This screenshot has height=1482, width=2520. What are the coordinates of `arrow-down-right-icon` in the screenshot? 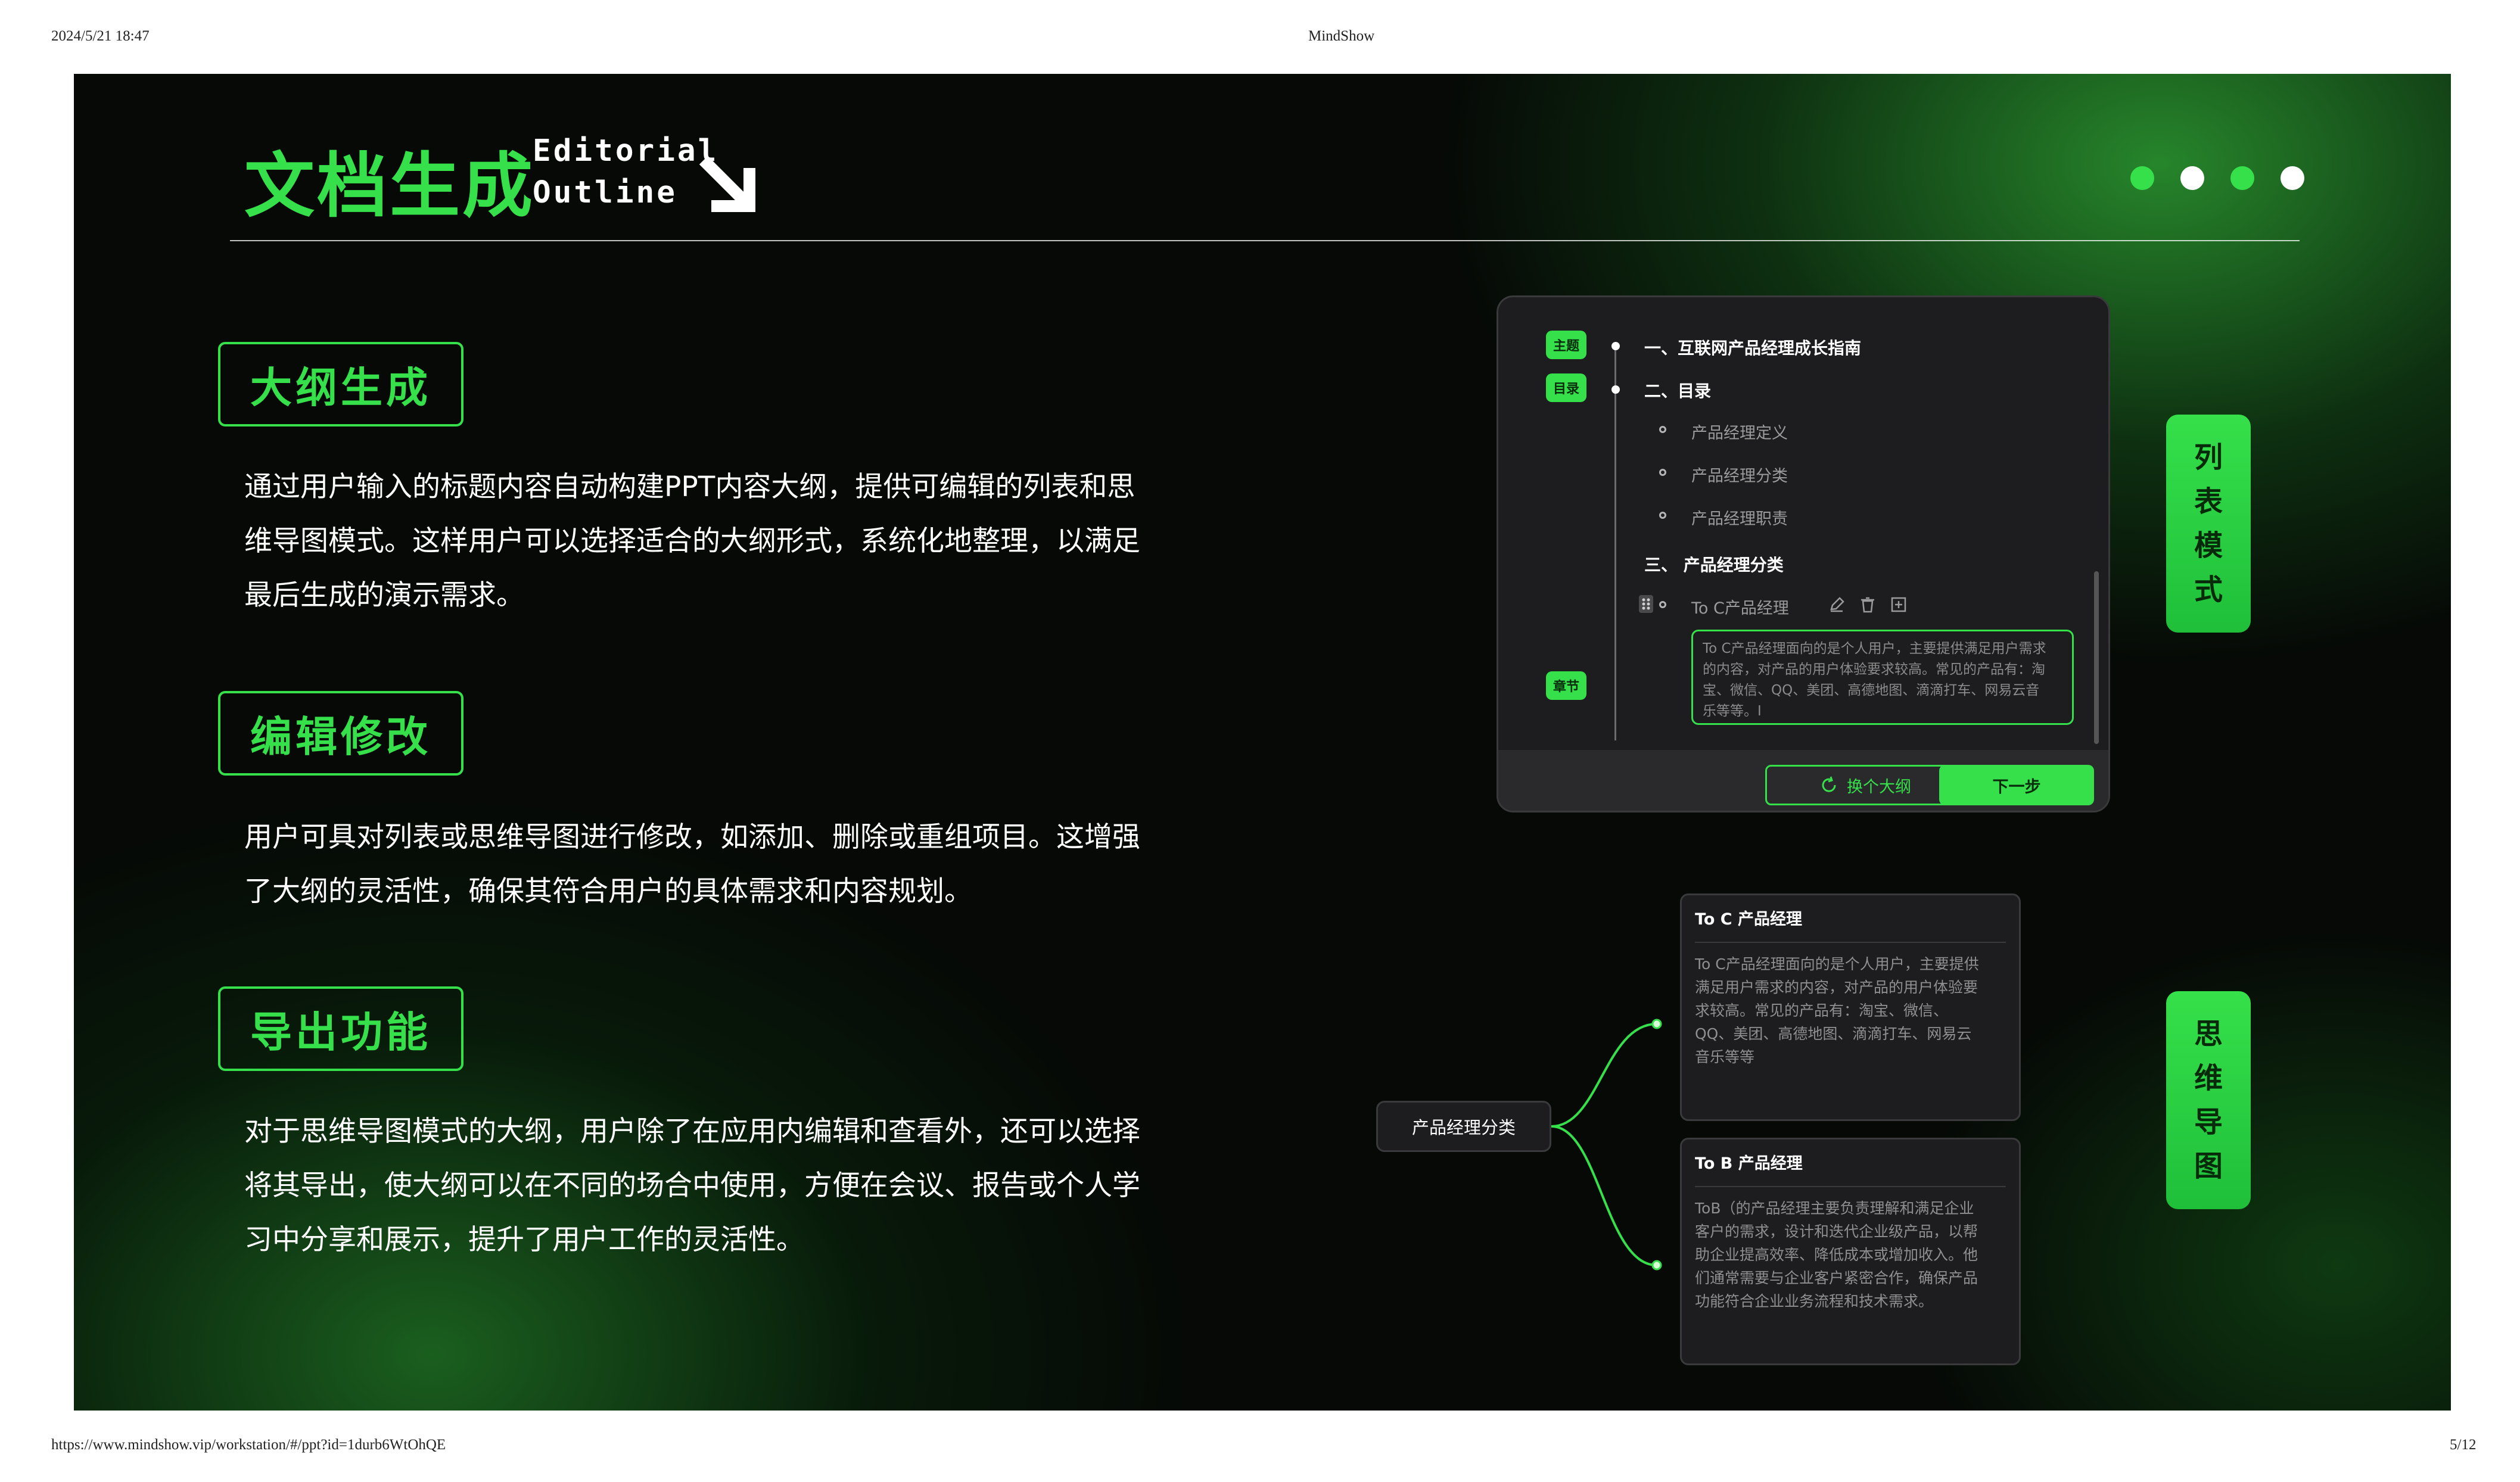 It's located at (727, 184).